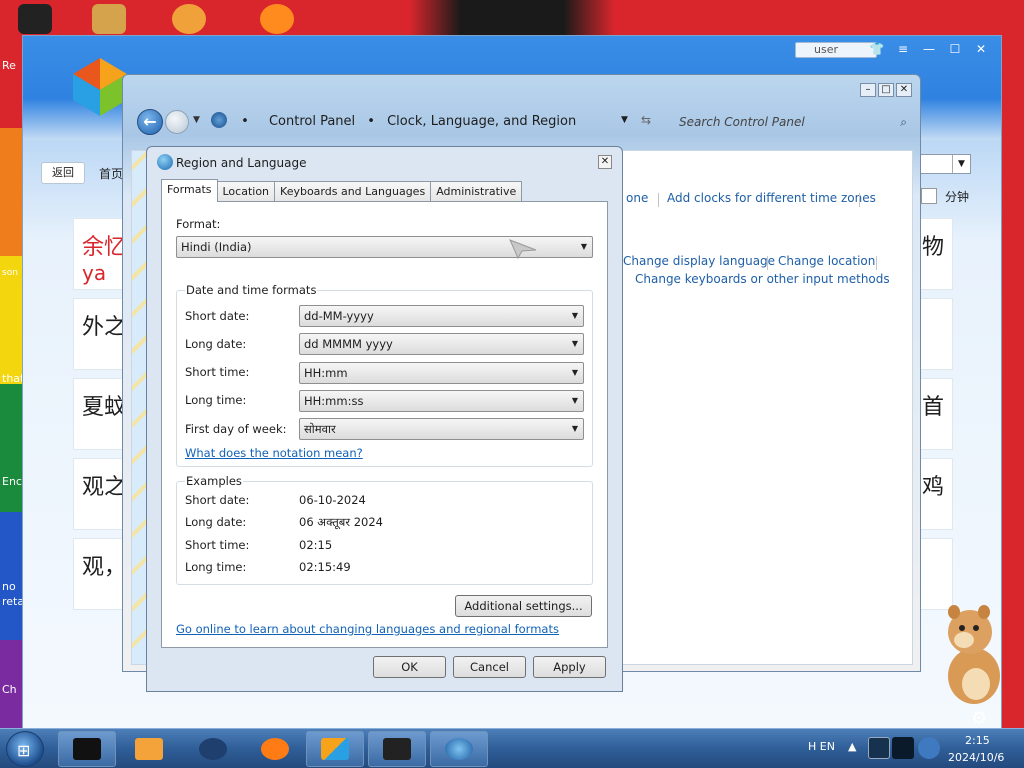 The image size is (1024, 768). What do you see at coordinates (104, 487) in the screenshot?
I see `card-text: 观之` at bounding box center [104, 487].